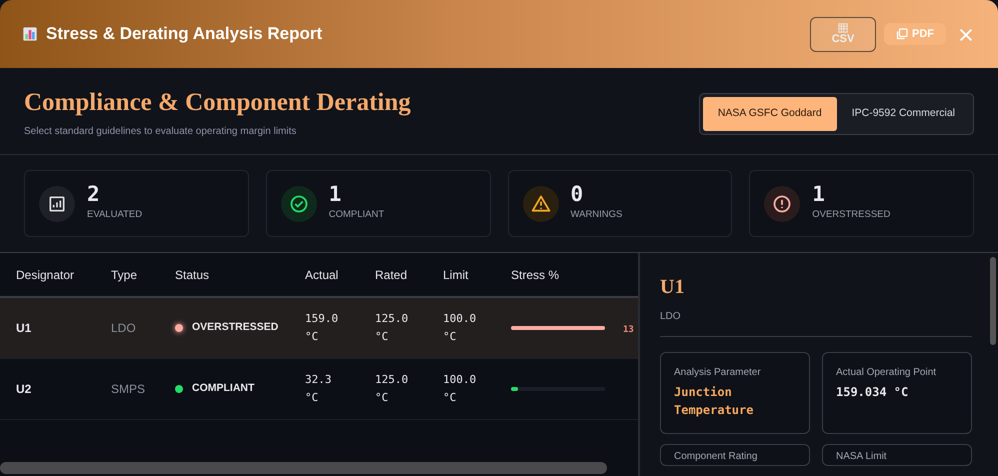  I want to click on close-icon, so click(966, 34).